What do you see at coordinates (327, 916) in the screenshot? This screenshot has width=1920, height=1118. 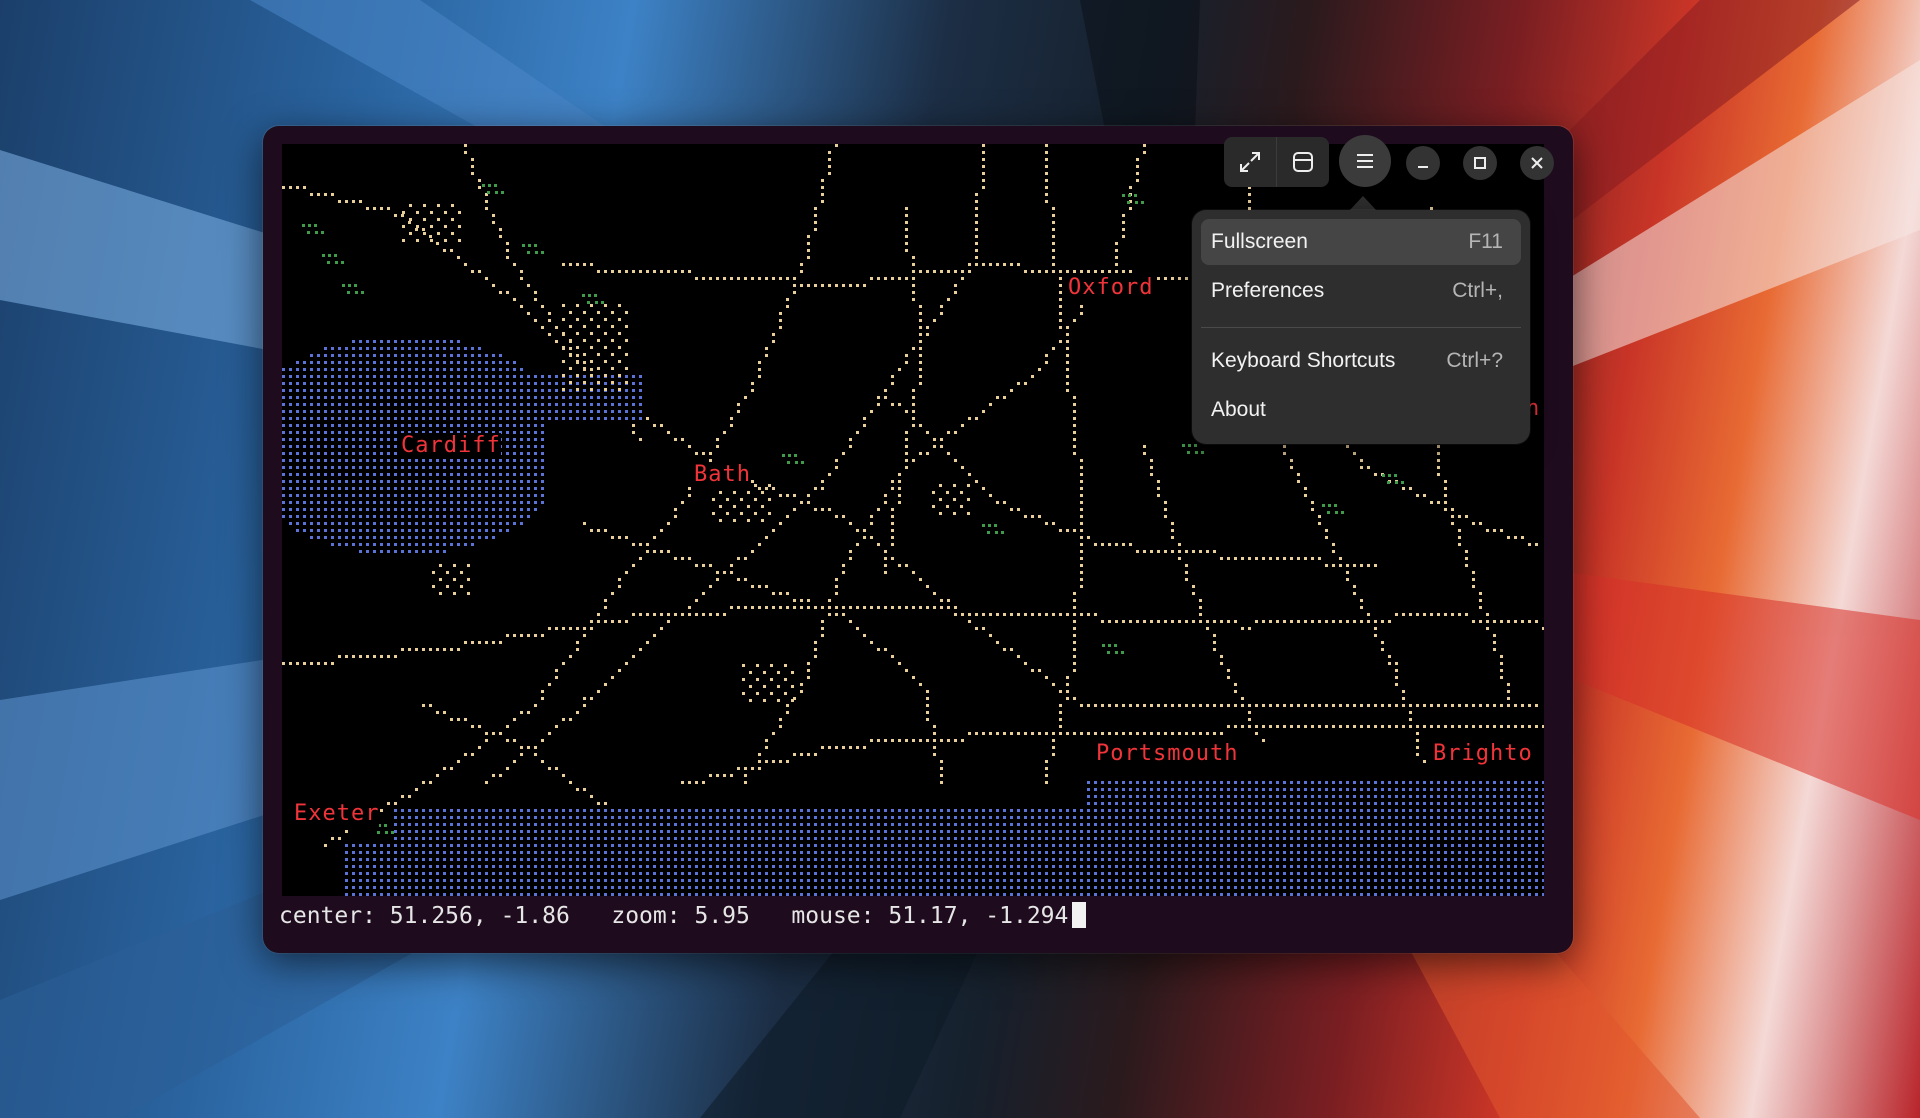 I see `center-label: center:` at bounding box center [327, 916].